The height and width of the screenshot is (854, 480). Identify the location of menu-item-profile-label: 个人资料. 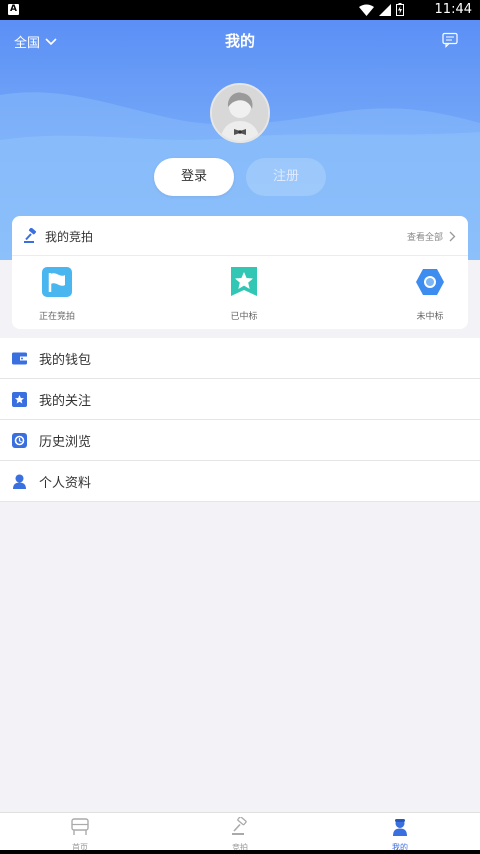
(65, 483).